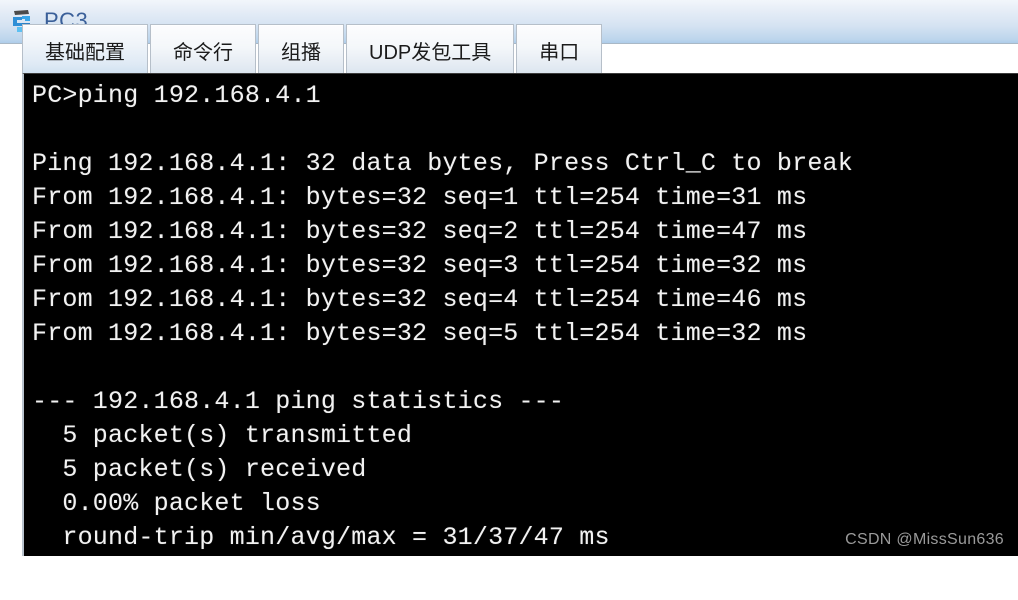  Describe the element at coordinates (298, 401) in the screenshot. I see `terminal-line: --- 192.168.4.1 ping statistics ---` at that location.